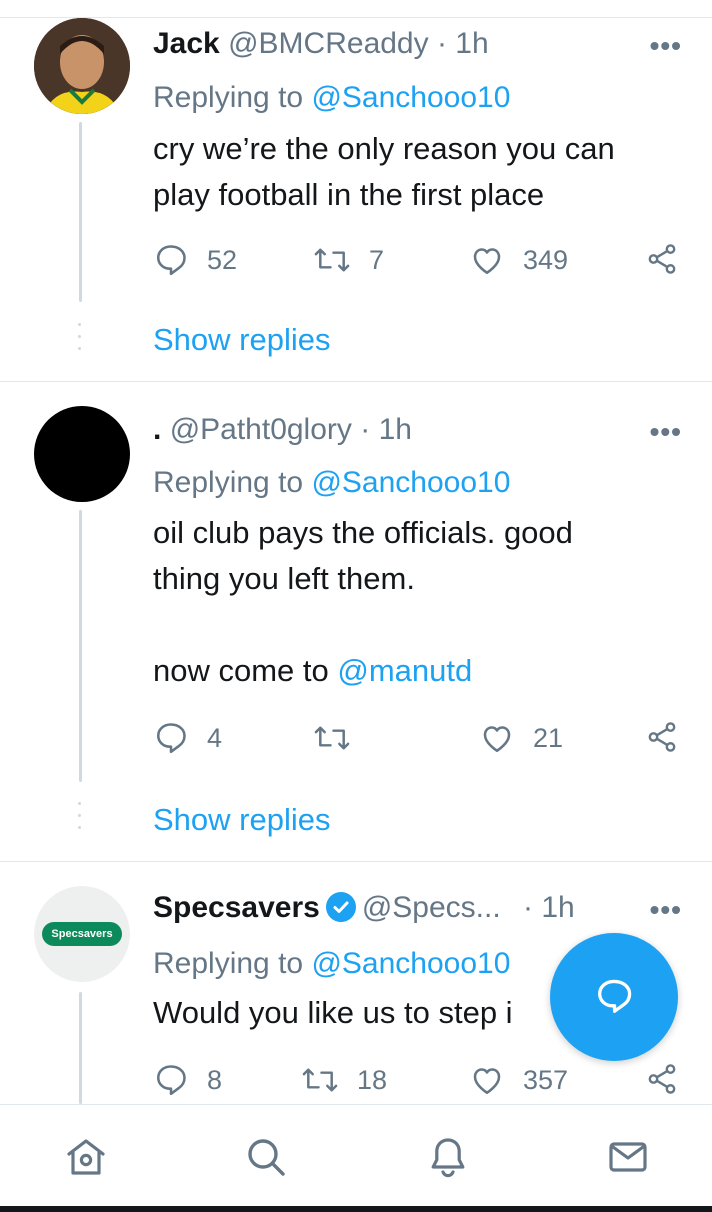  What do you see at coordinates (266, 1157) in the screenshot?
I see `search-icon` at bounding box center [266, 1157].